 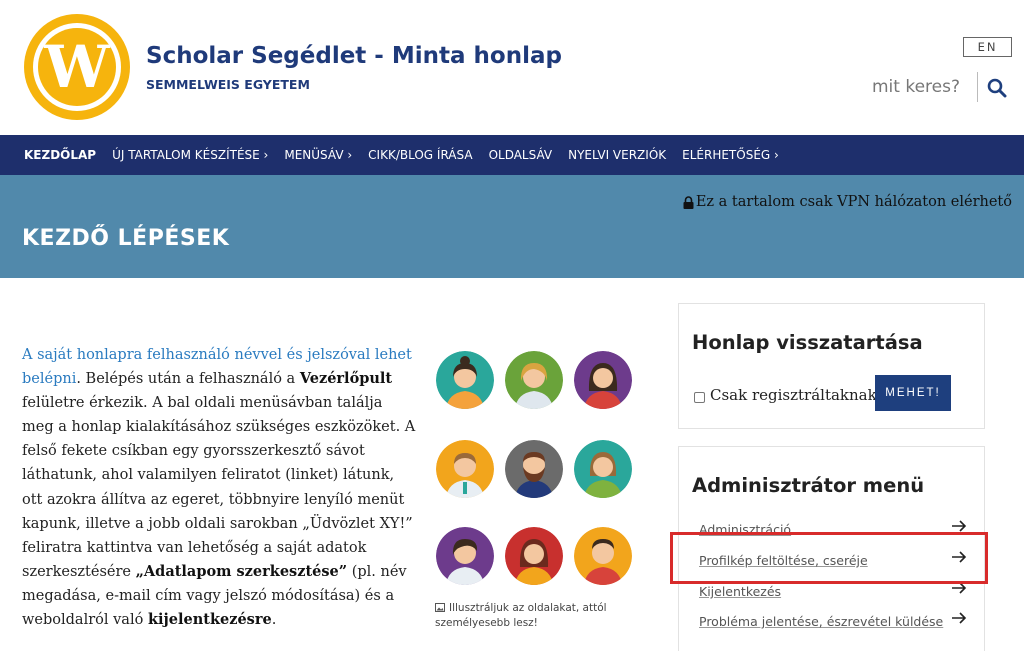 I want to click on text-span: ., so click(x=274, y=620).